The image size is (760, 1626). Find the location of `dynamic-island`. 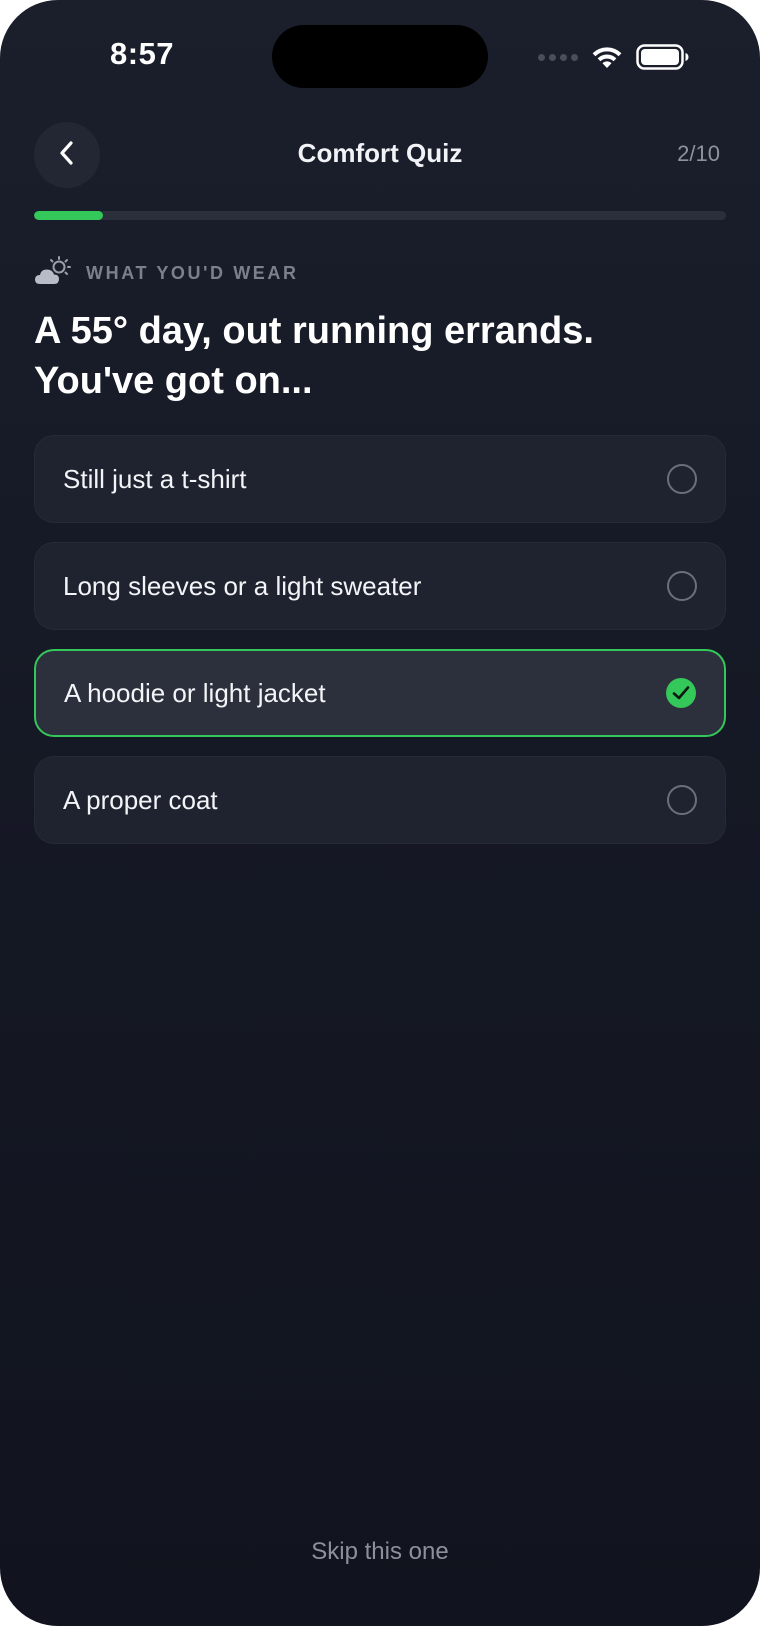

dynamic-island is located at coordinates (380, 56).